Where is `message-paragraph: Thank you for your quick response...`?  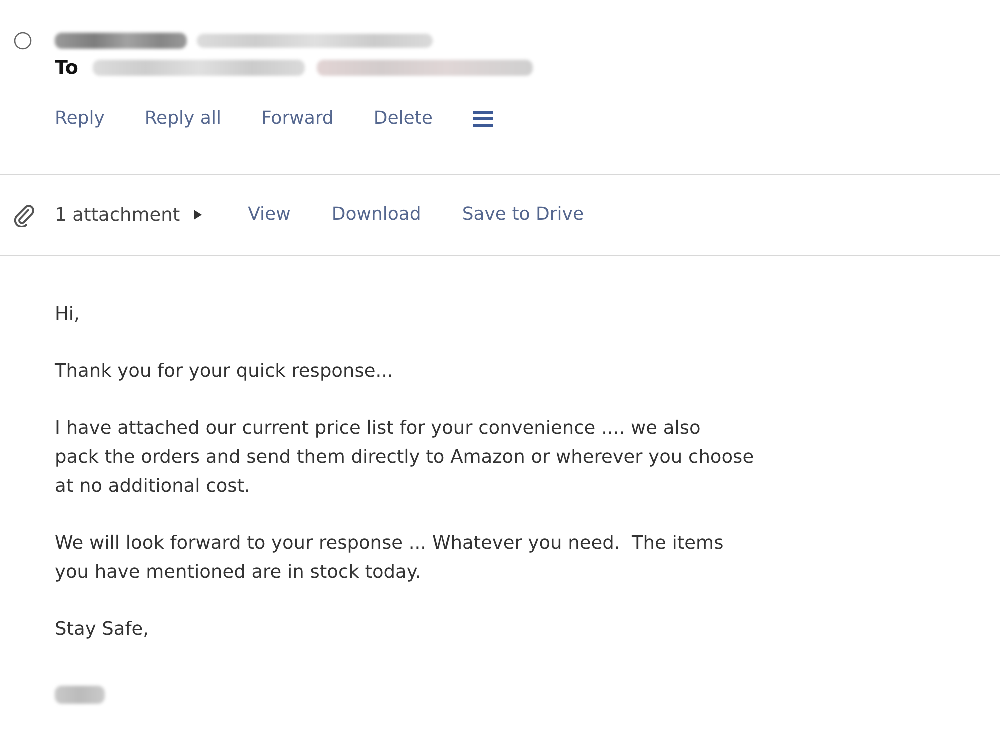 message-paragraph: Thank you for your quick response... is located at coordinates (224, 372).